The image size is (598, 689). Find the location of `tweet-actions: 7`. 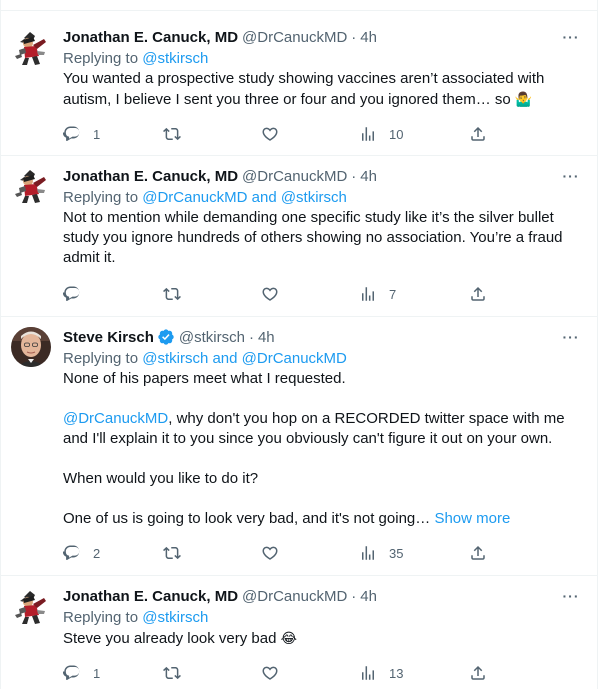

tweet-actions: 7 is located at coordinates (275, 294).